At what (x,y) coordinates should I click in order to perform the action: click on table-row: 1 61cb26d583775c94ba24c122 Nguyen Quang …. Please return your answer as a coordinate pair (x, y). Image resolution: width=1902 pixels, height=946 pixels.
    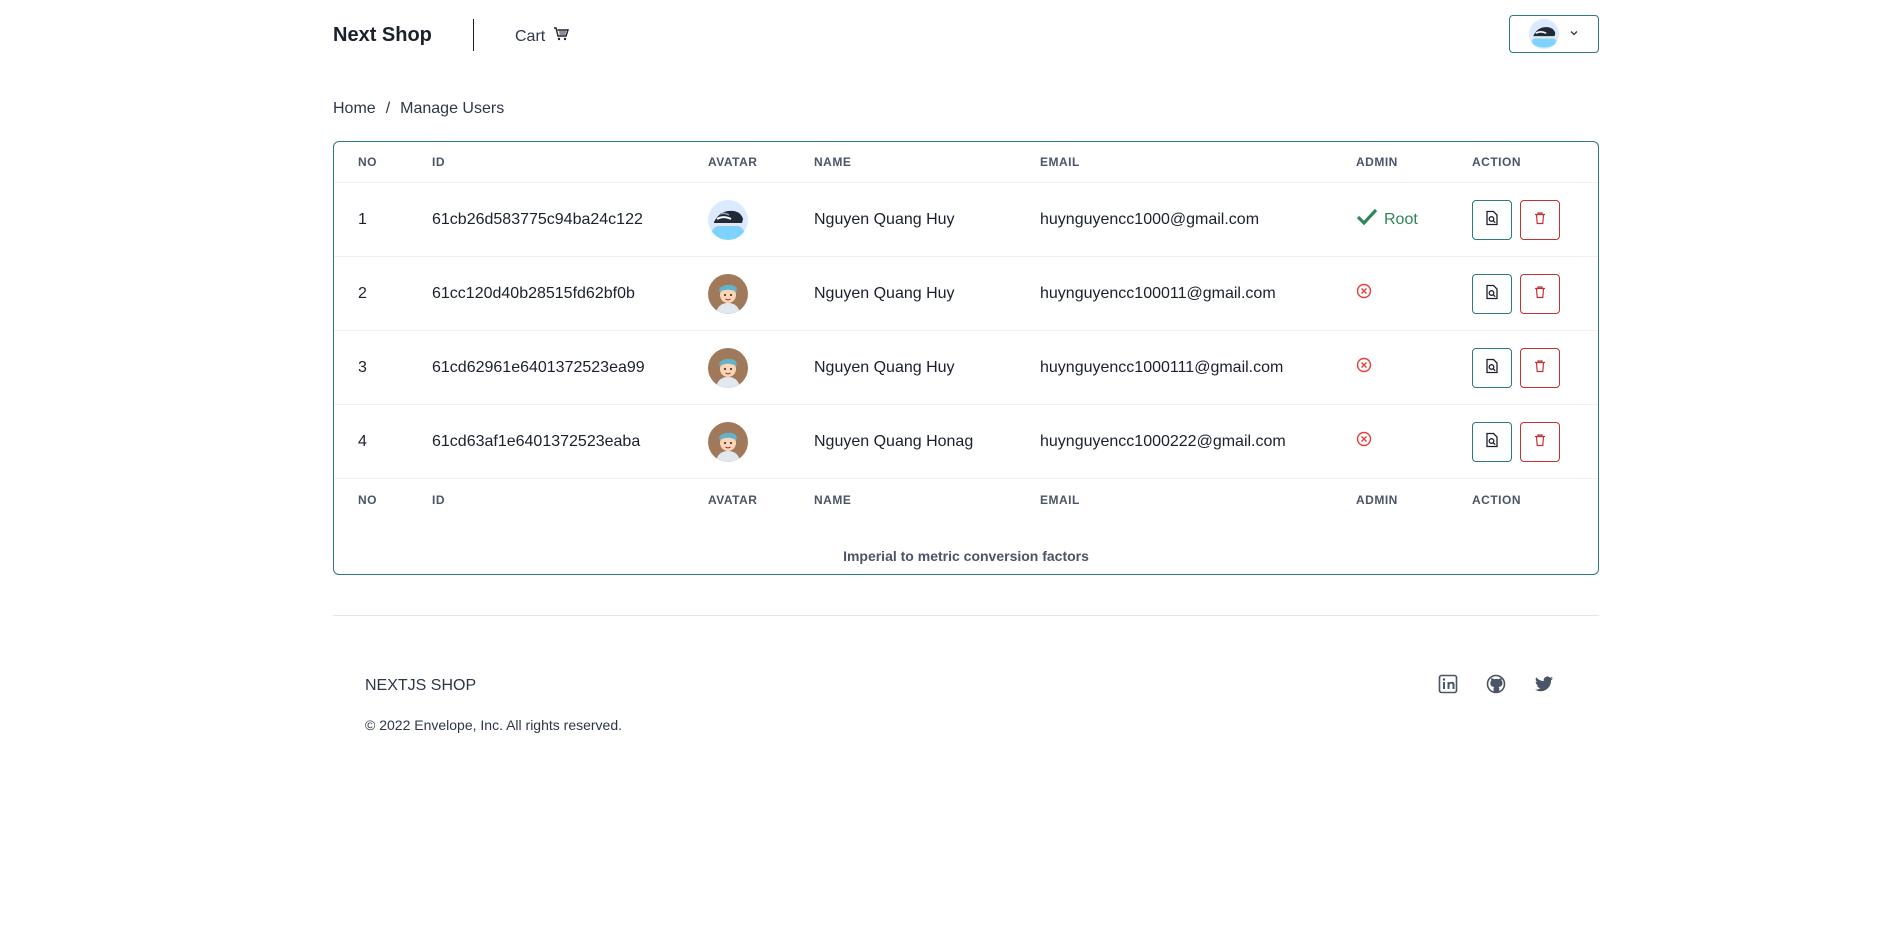
    Looking at the image, I should click on (966, 219).